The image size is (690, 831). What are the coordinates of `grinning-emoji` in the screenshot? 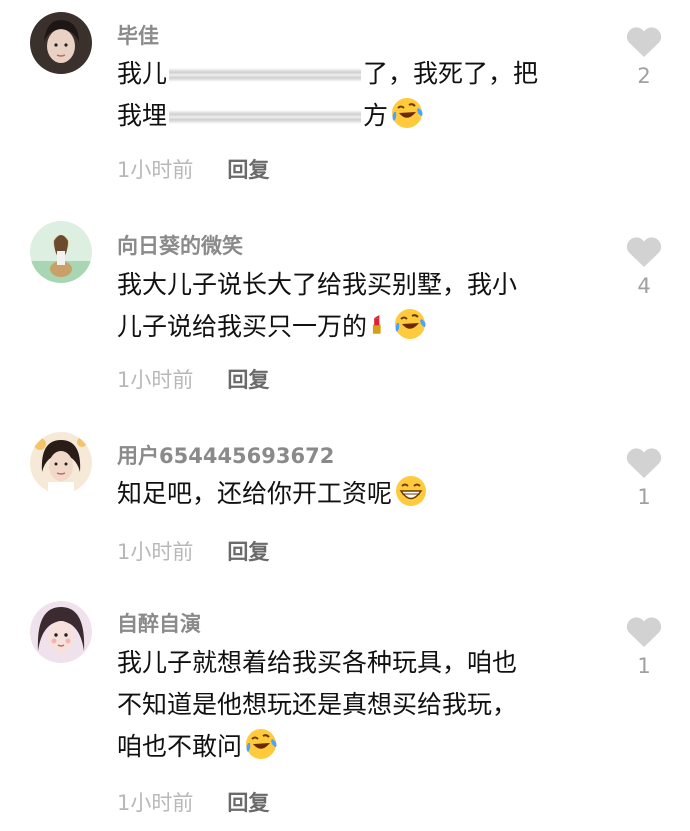 It's located at (411, 491).